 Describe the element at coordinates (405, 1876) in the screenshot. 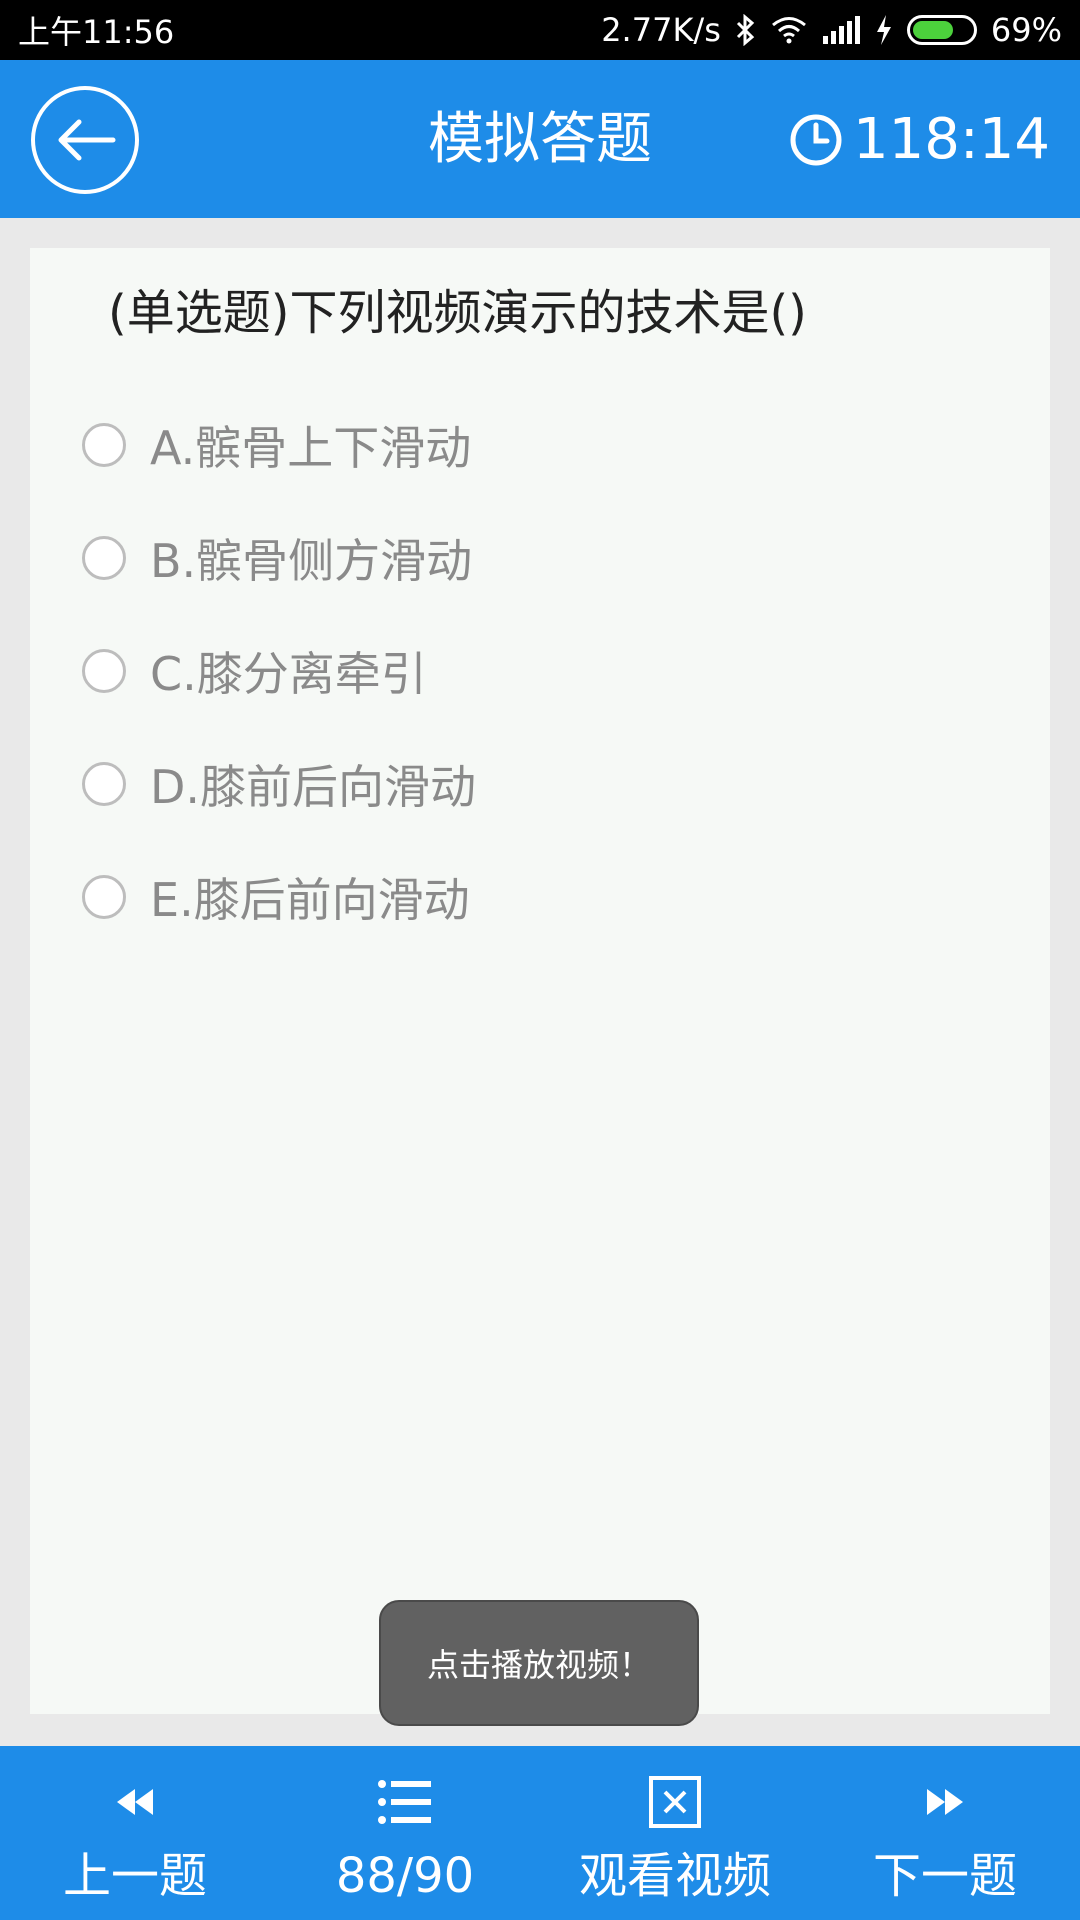

I see `question-progress: 88/90` at that location.